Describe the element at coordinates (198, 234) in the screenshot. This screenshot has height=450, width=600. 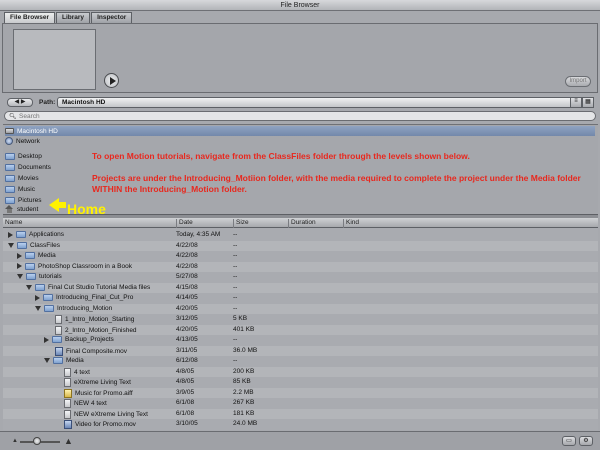
I see `cell-date: Today, 4:35 AM` at that location.